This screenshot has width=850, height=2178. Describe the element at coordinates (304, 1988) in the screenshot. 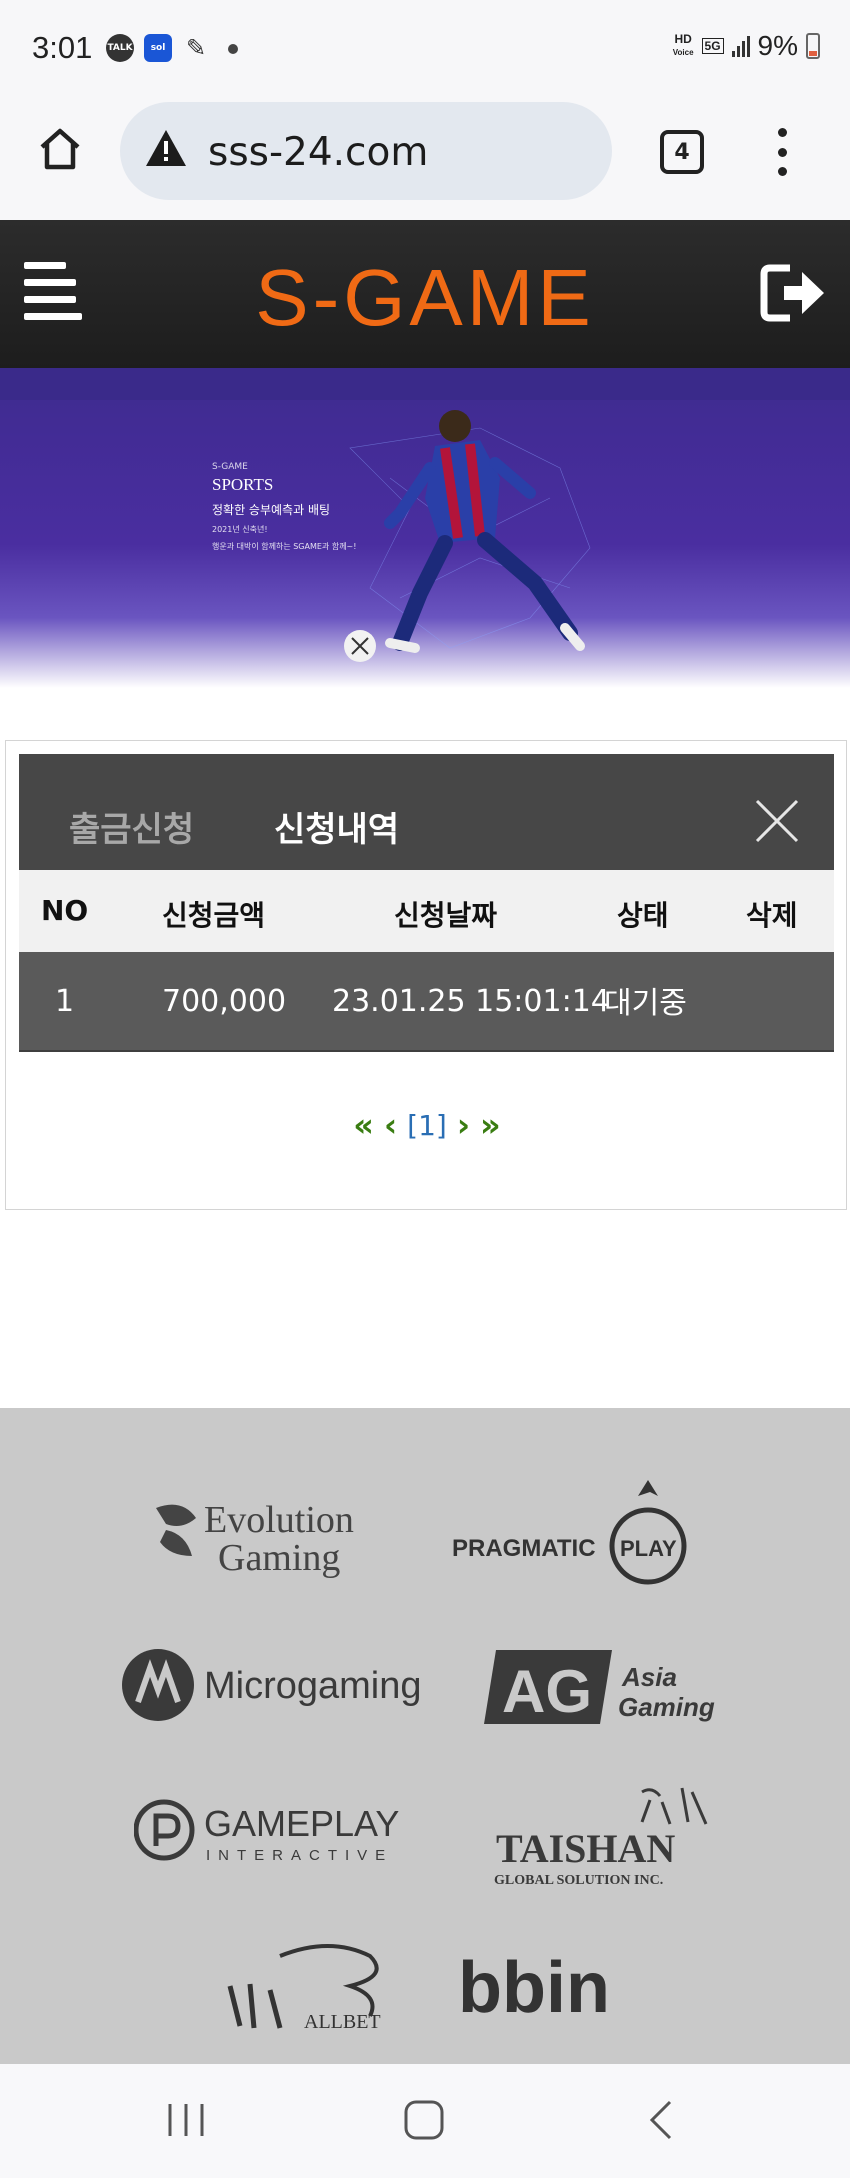

I see `allbet-logo: ALLBET` at that location.